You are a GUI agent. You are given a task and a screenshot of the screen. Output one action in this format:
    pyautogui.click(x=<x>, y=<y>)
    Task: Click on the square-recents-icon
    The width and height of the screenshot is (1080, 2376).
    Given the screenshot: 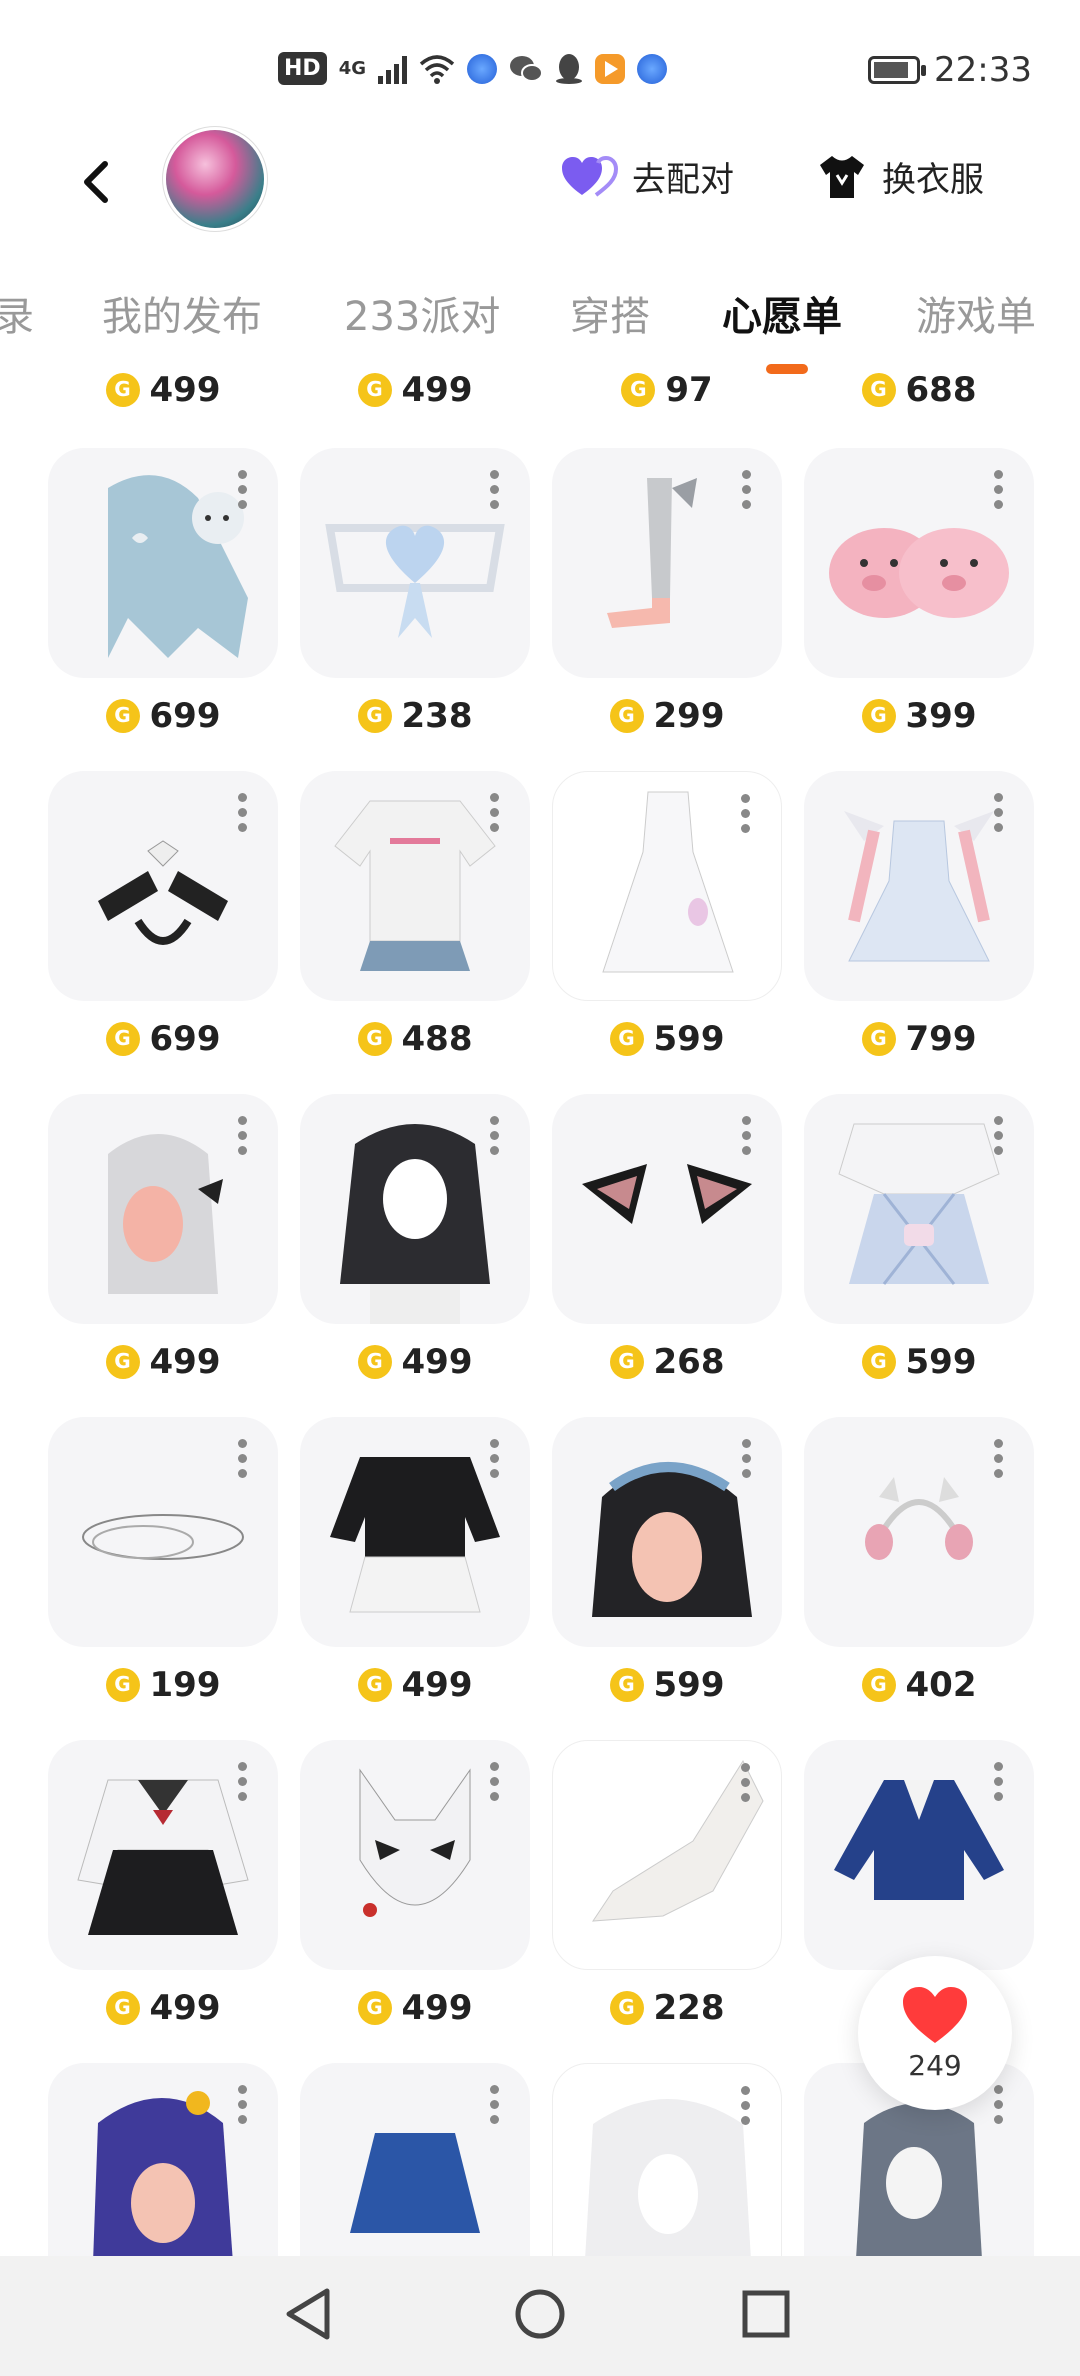 What is the action you would take?
    pyautogui.click(x=766, y=2314)
    